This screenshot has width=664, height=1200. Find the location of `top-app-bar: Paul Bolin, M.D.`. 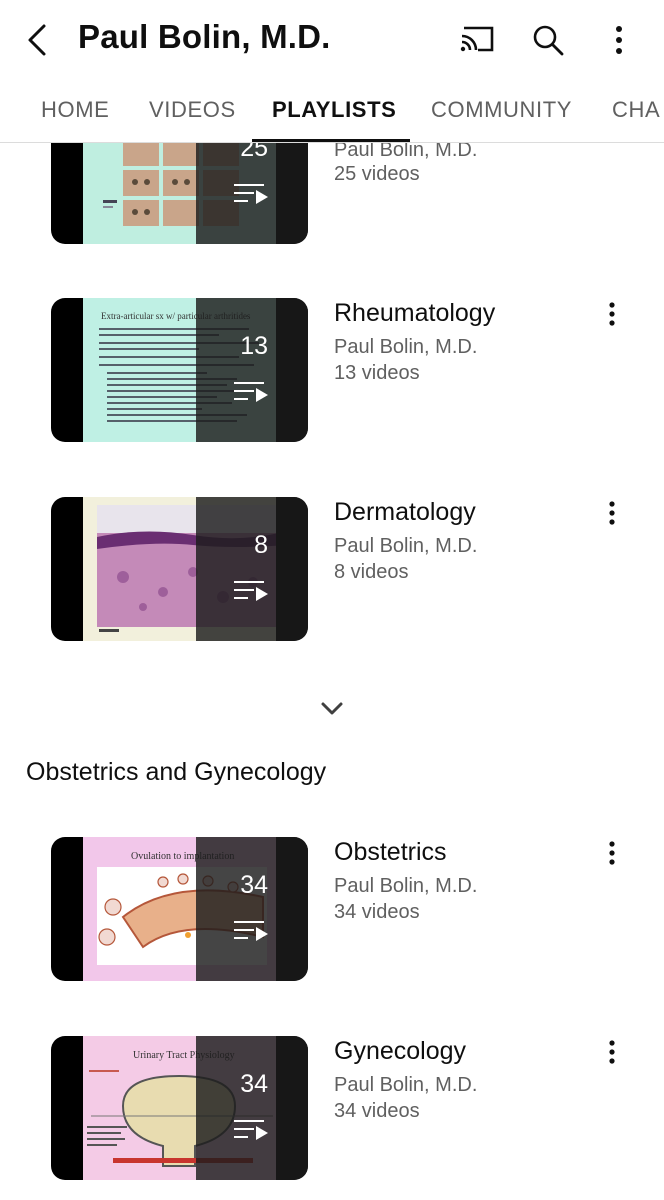

top-app-bar: Paul Bolin, M.D. is located at coordinates (332, 40).